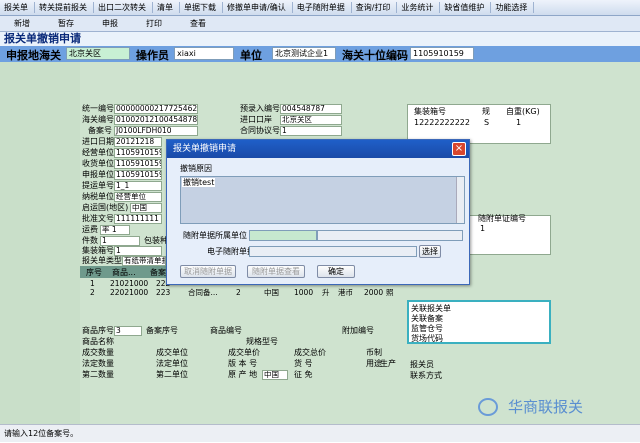 This screenshot has width=640, height=443. What do you see at coordinates (105, 207) in the screenshot?
I see `qydg-label: 启运国(地区)` at bounding box center [105, 207].